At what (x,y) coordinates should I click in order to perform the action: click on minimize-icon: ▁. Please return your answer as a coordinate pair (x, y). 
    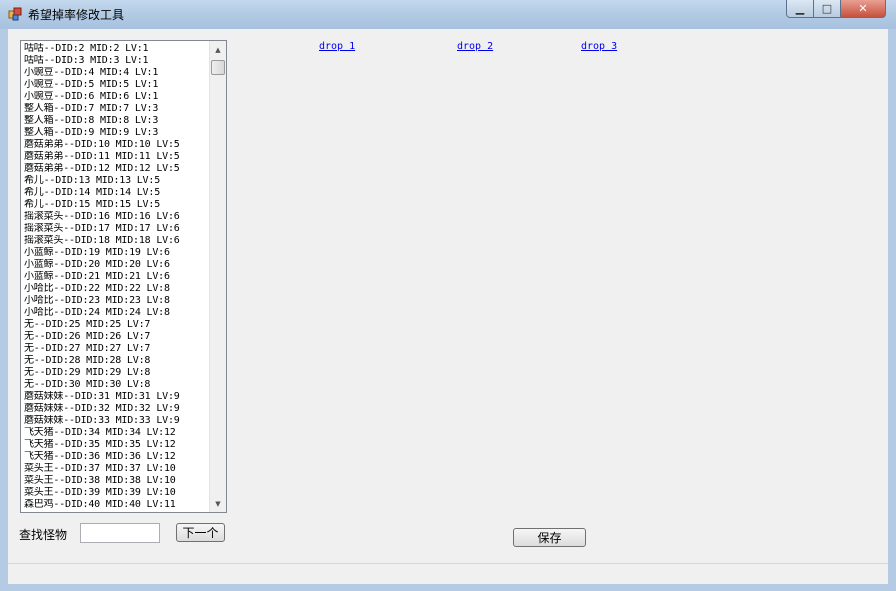
    Looking at the image, I should click on (800, 8).